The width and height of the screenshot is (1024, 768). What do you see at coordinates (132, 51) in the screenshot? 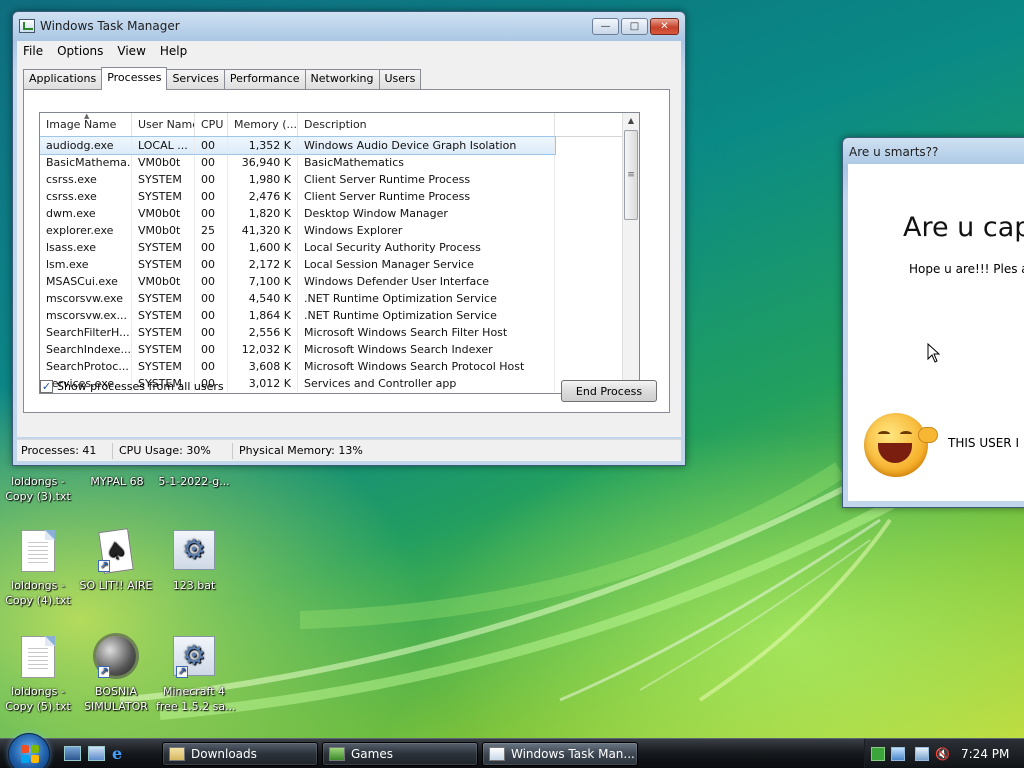
I see `menu-view: View` at bounding box center [132, 51].